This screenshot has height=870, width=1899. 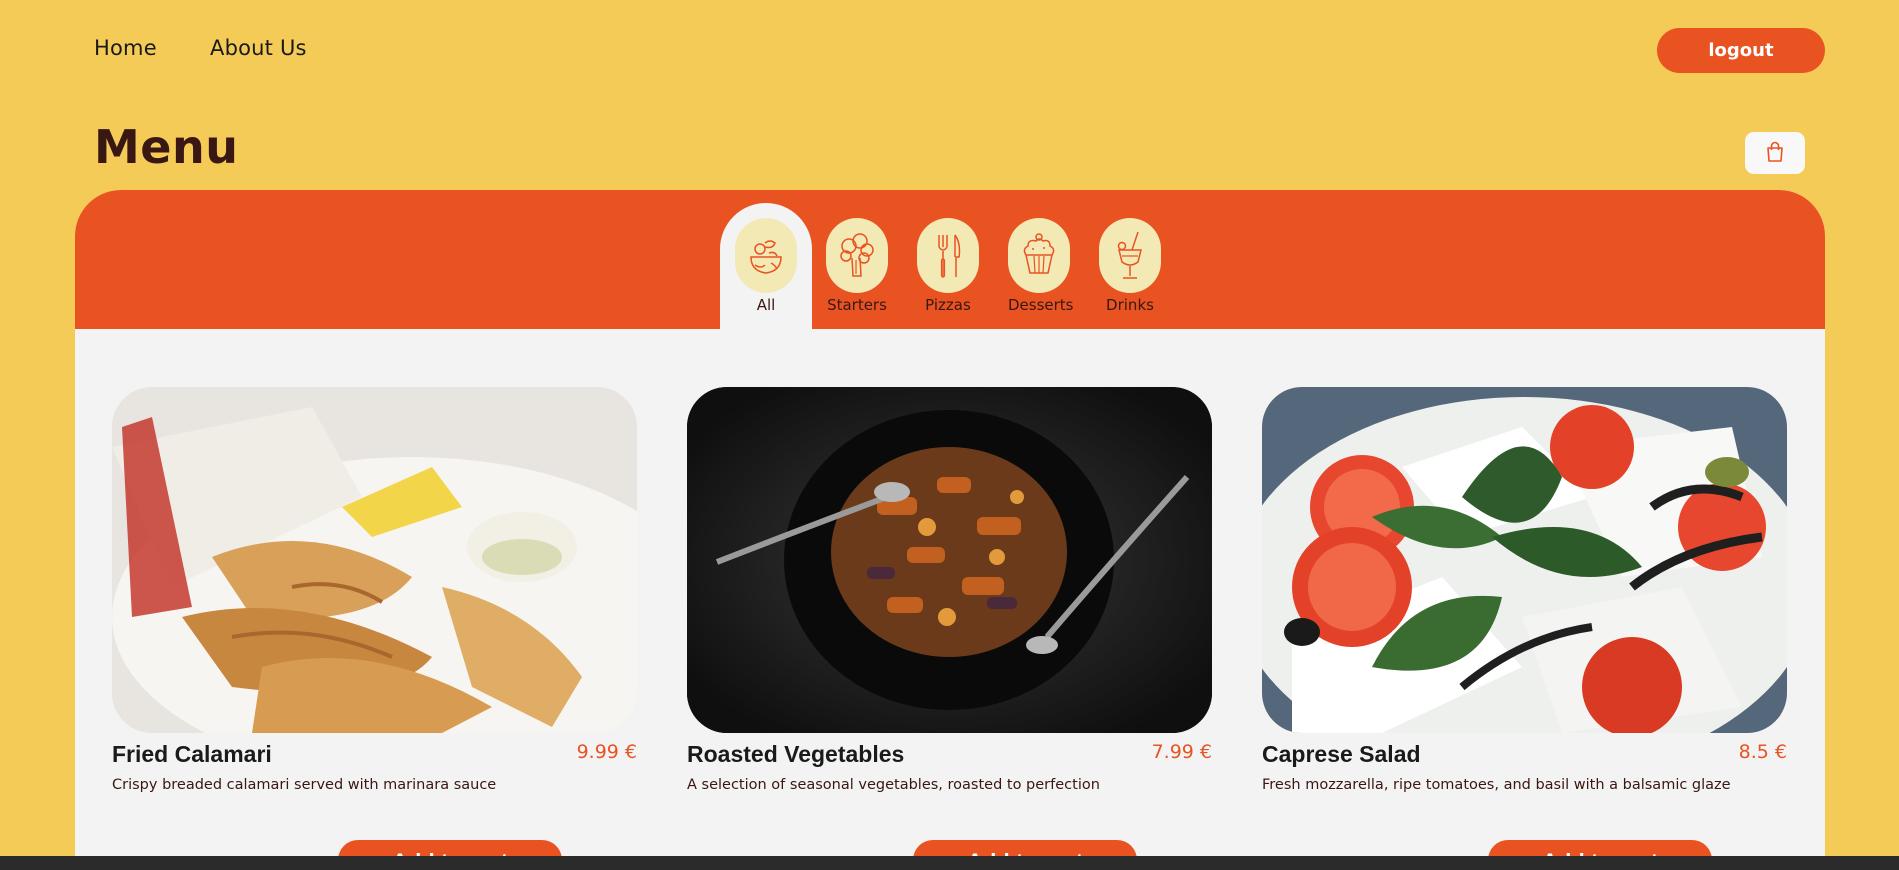 I want to click on shopping-bag-icon, so click(x=1775, y=153).